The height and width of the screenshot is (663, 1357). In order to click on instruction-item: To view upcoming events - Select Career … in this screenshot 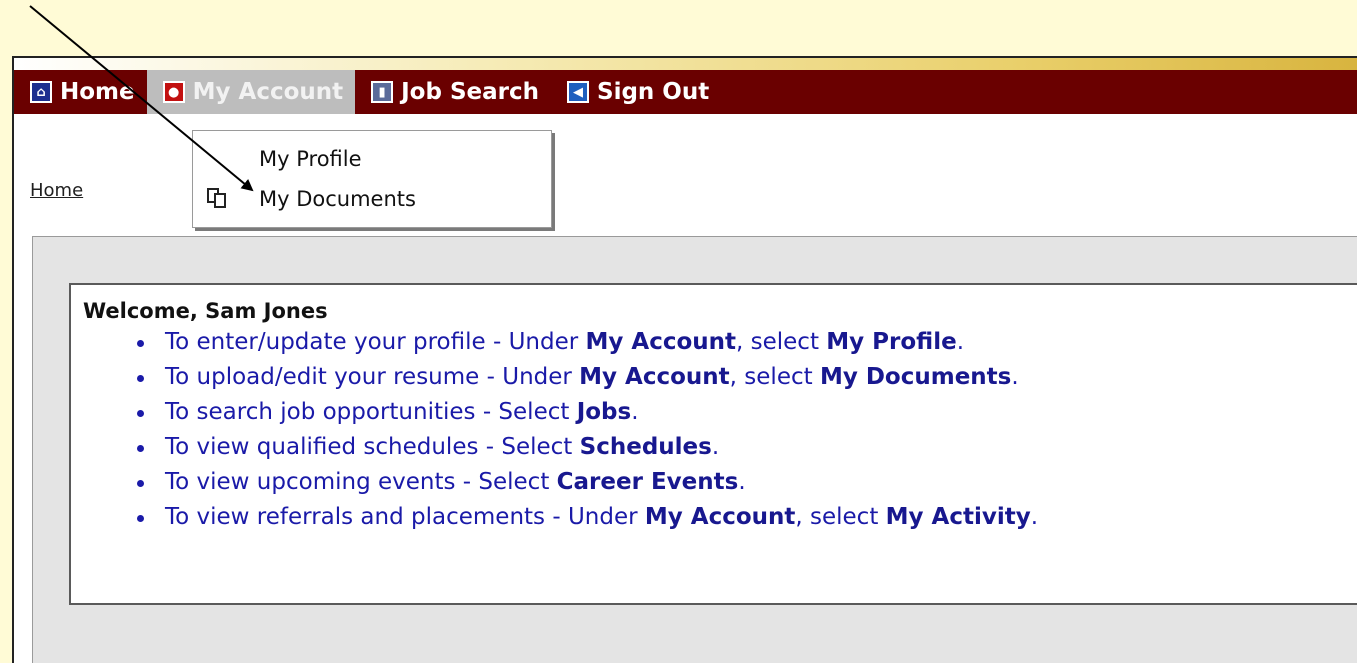, I will do `click(584, 482)`.